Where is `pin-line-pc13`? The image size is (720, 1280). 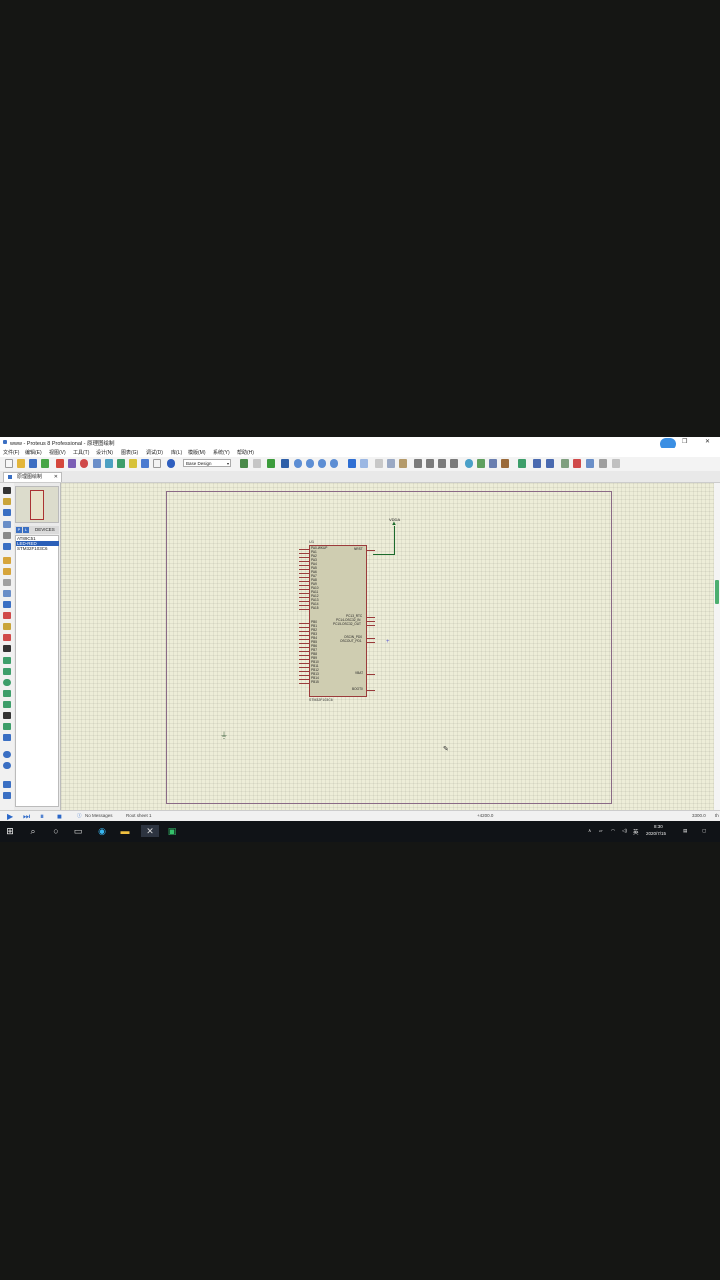 pin-line-pc13 is located at coordinates (371, 617).